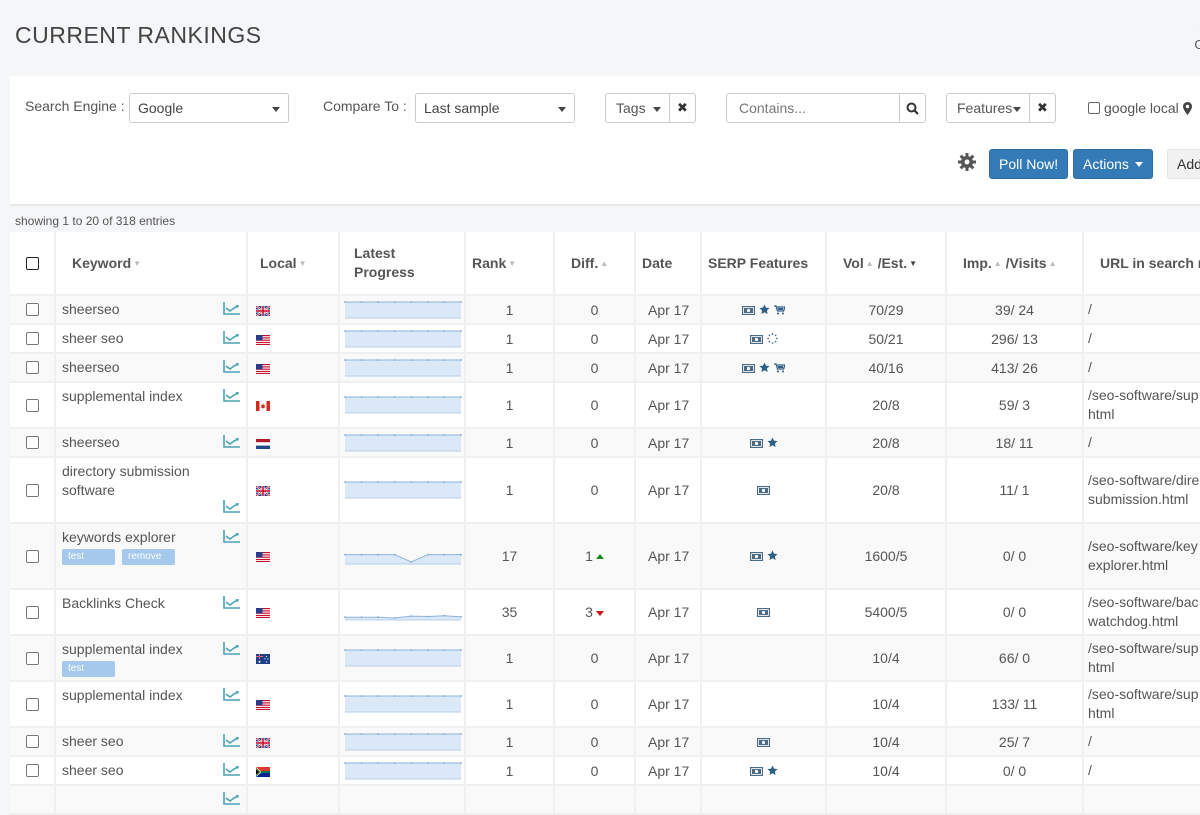 The height and width of the screenshot is (815, 1200). Describe the element at coordinates (887, 264) in the screenshot. I see `vol-est-header: Vol ▲ /Est. ▼` at that location.